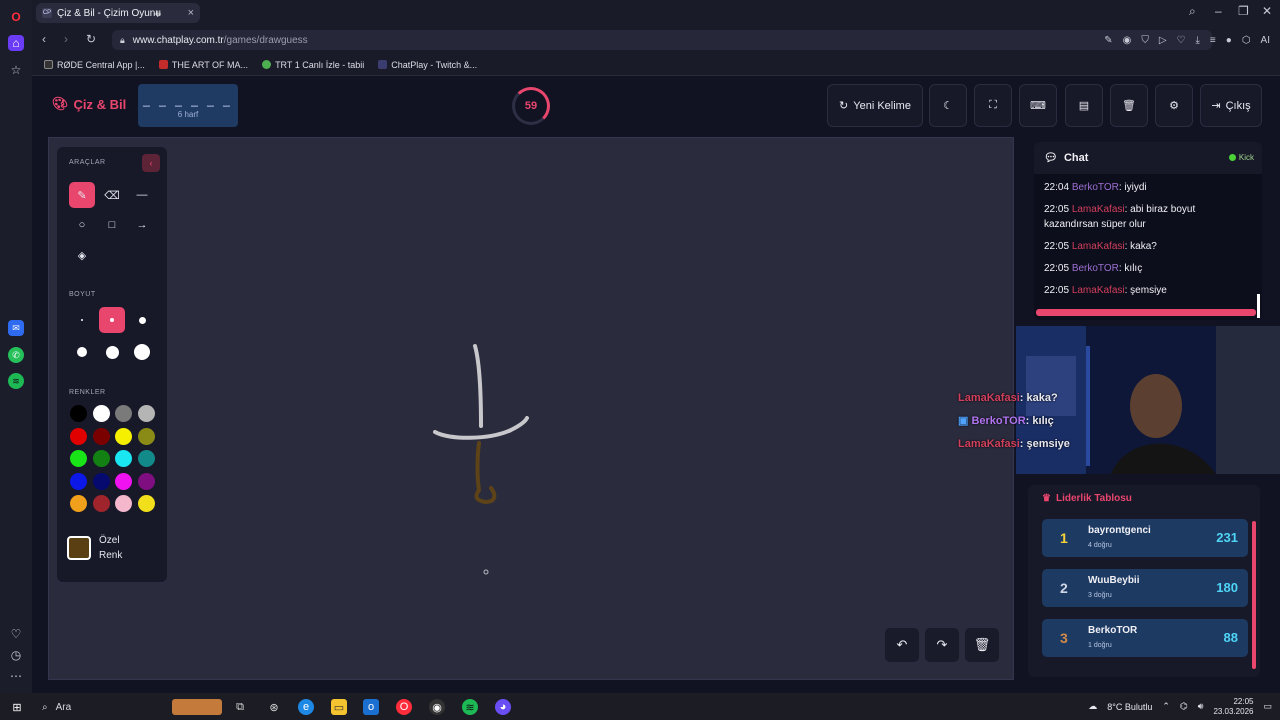 The height and width of the screenshot is (720, 1280). What do you see at coordinates (1184, 706) in the screenshot?
I see `network-icon: ⌬` at bounding box center [1184, 706].